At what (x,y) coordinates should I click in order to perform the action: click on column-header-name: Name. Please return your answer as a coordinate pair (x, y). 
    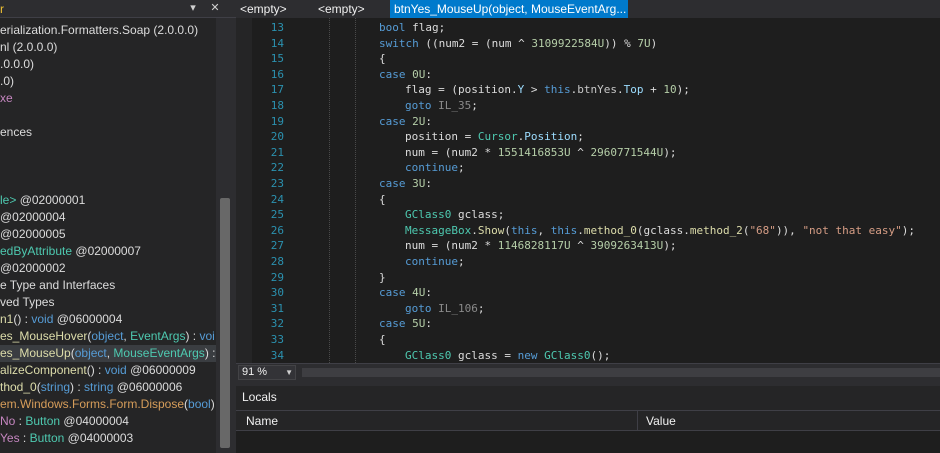
    Looking at the image, I should click on (262, 421).